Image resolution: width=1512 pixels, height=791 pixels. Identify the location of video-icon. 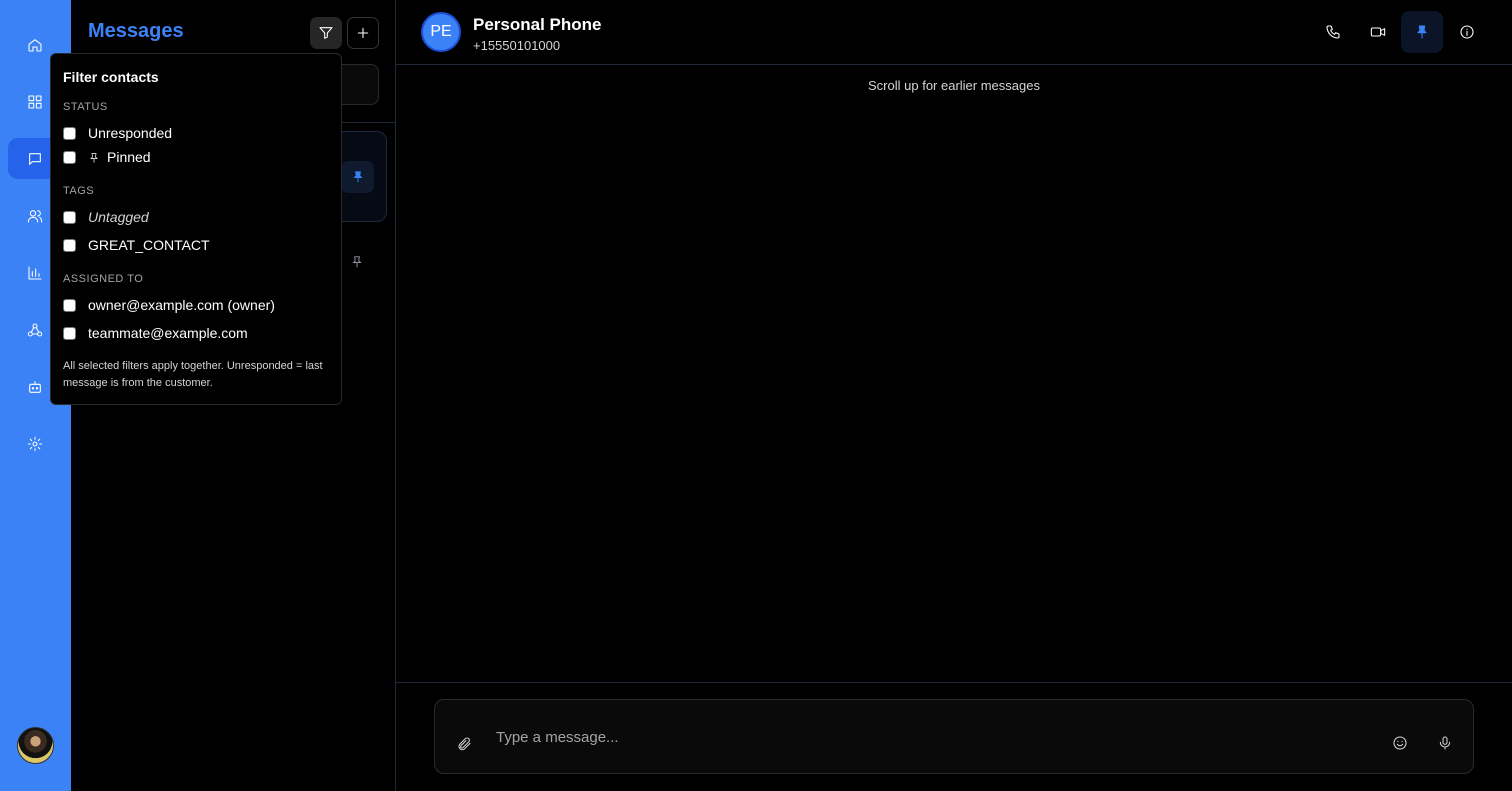
(1378, 32).